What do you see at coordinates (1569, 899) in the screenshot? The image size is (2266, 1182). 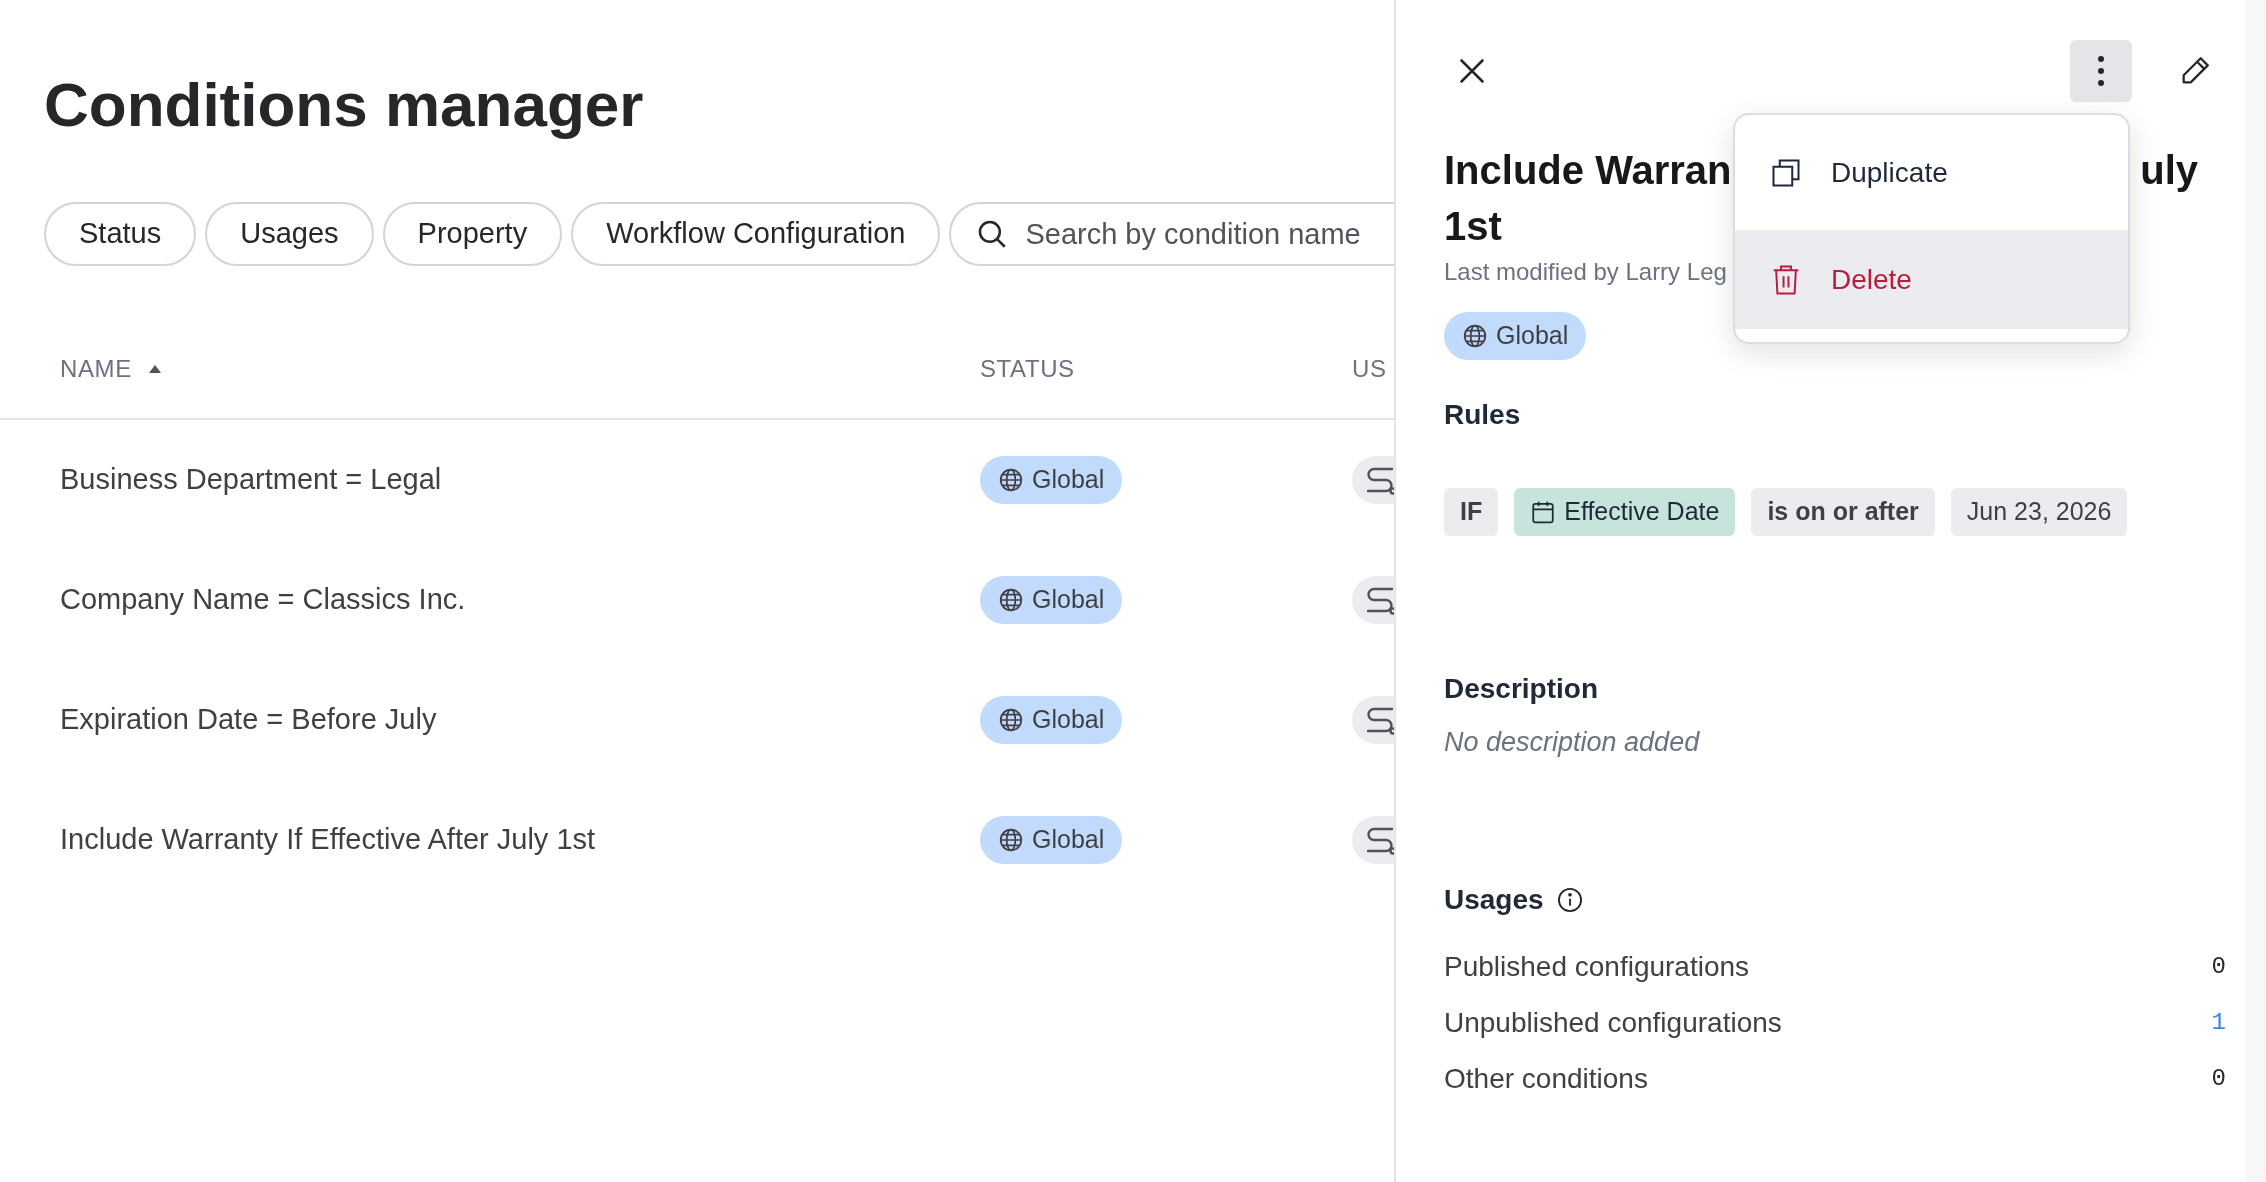 I see `info-icon` at bounding box center [1569, 899].